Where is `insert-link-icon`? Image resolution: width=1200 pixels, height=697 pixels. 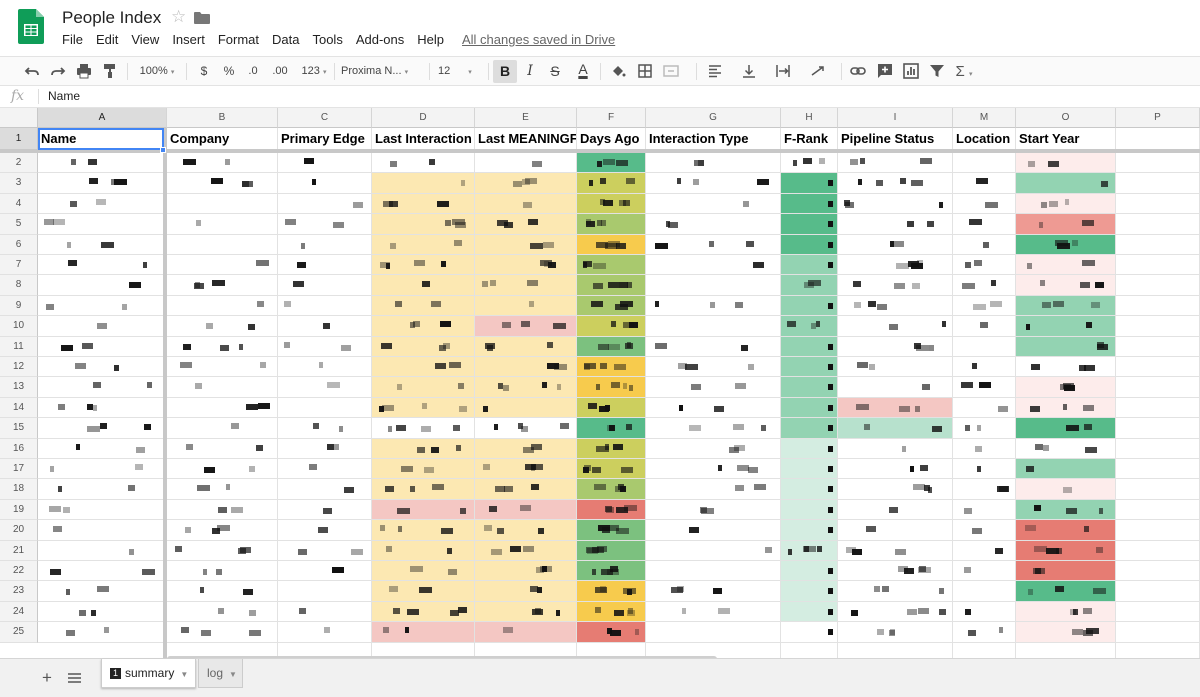 insert-link-icon is located at coordinates (858, 71).